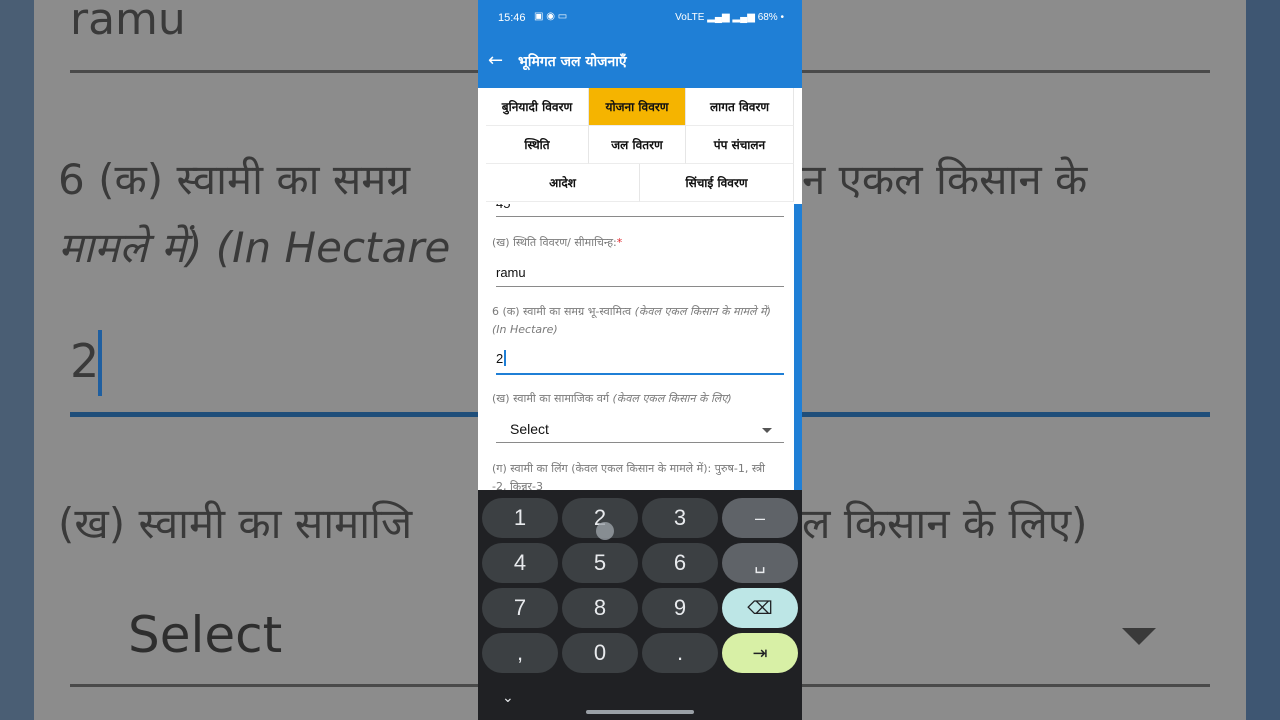 Image resolution: width=1280 pixels, height=720 pixels. Describe the element at coordinates (640, 18) in the screenshot. I see `status-bar: 15:46 ▣ ◉ ▭ VoLTE ▂▄▆ ▂▄▆ 68% •` at that location.